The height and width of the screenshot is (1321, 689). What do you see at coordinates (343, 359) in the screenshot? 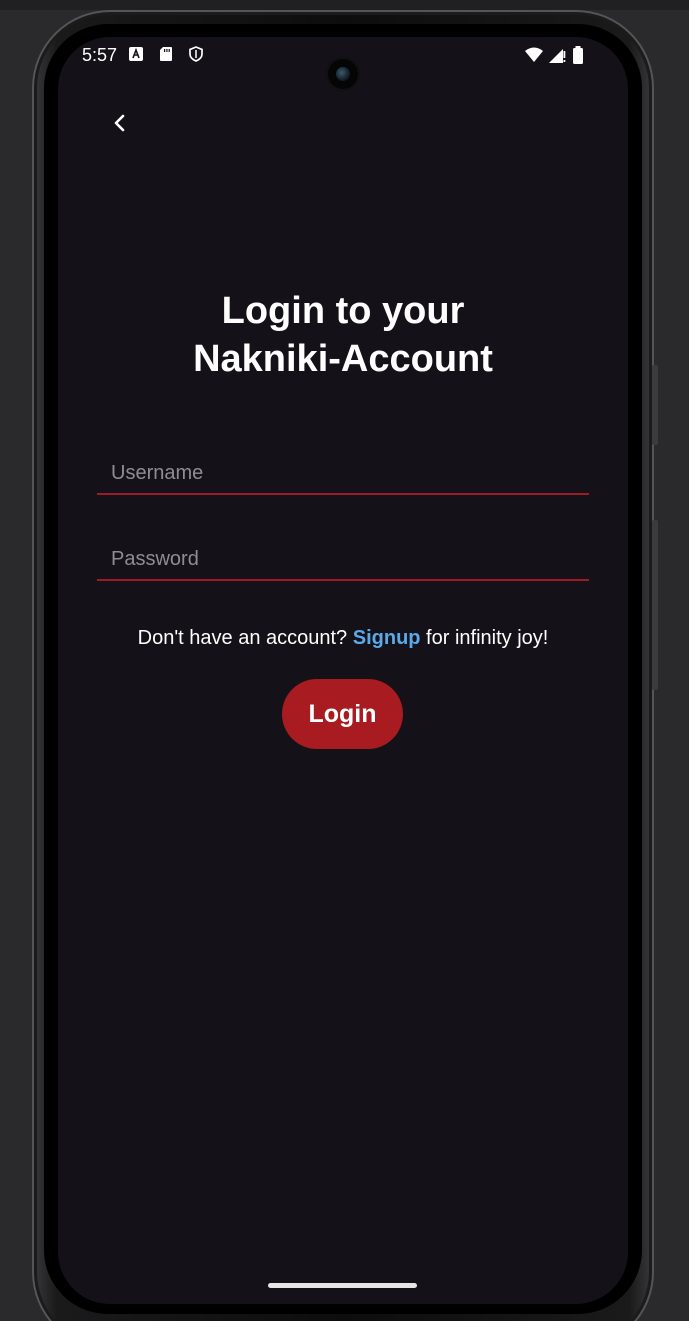
I see `title-line-2: Nakniki-Account` at bounding box center [343, 359].